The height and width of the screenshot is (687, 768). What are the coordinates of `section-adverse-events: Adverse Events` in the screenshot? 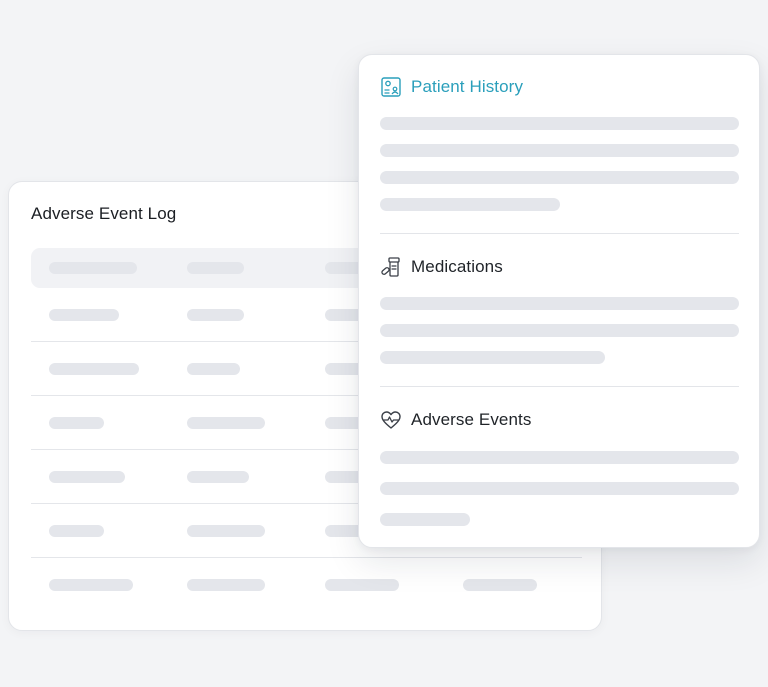 It's located at (455, 420).